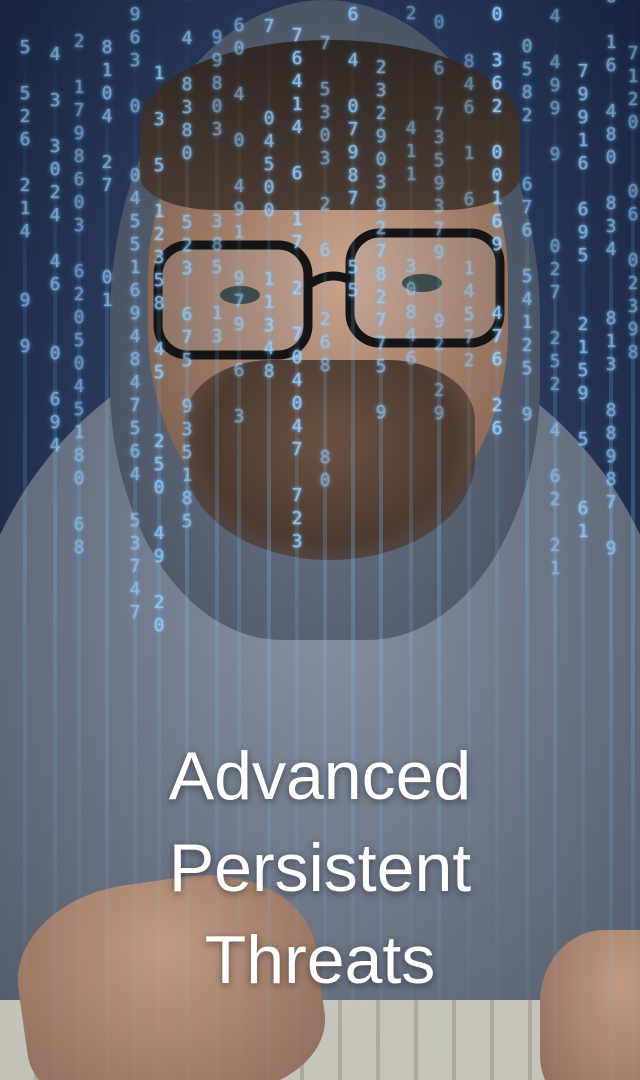 The width and height of the screenshot is (640, 1080). Describe the element at coordinates (527, 230) in the screenshot. I see `code-rain-column: 0 5 8 2 6 7 6 5 4 1 2 5 9` at that location.